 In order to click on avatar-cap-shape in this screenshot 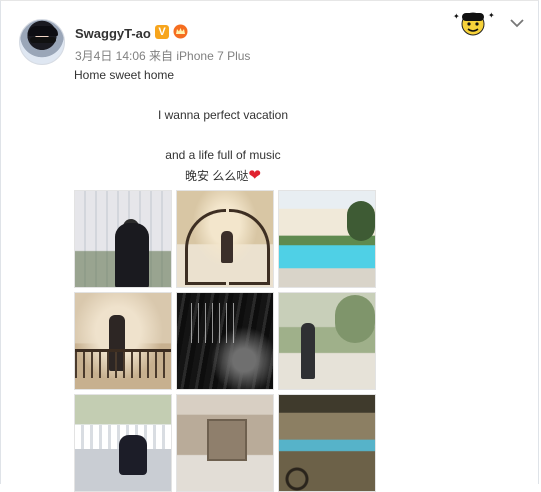, I will do `click(43, 31)`.